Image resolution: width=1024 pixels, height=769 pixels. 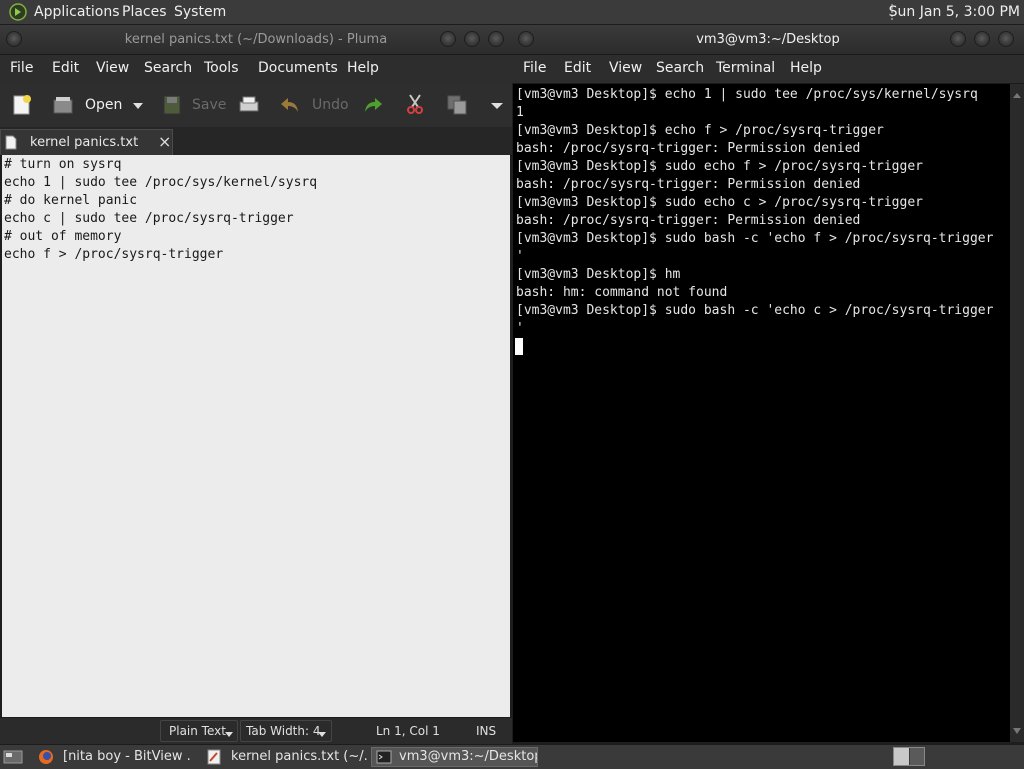 I want to click on terminal-menubar: File Edit View Search Terminal Help, so click(x=768, y=69).